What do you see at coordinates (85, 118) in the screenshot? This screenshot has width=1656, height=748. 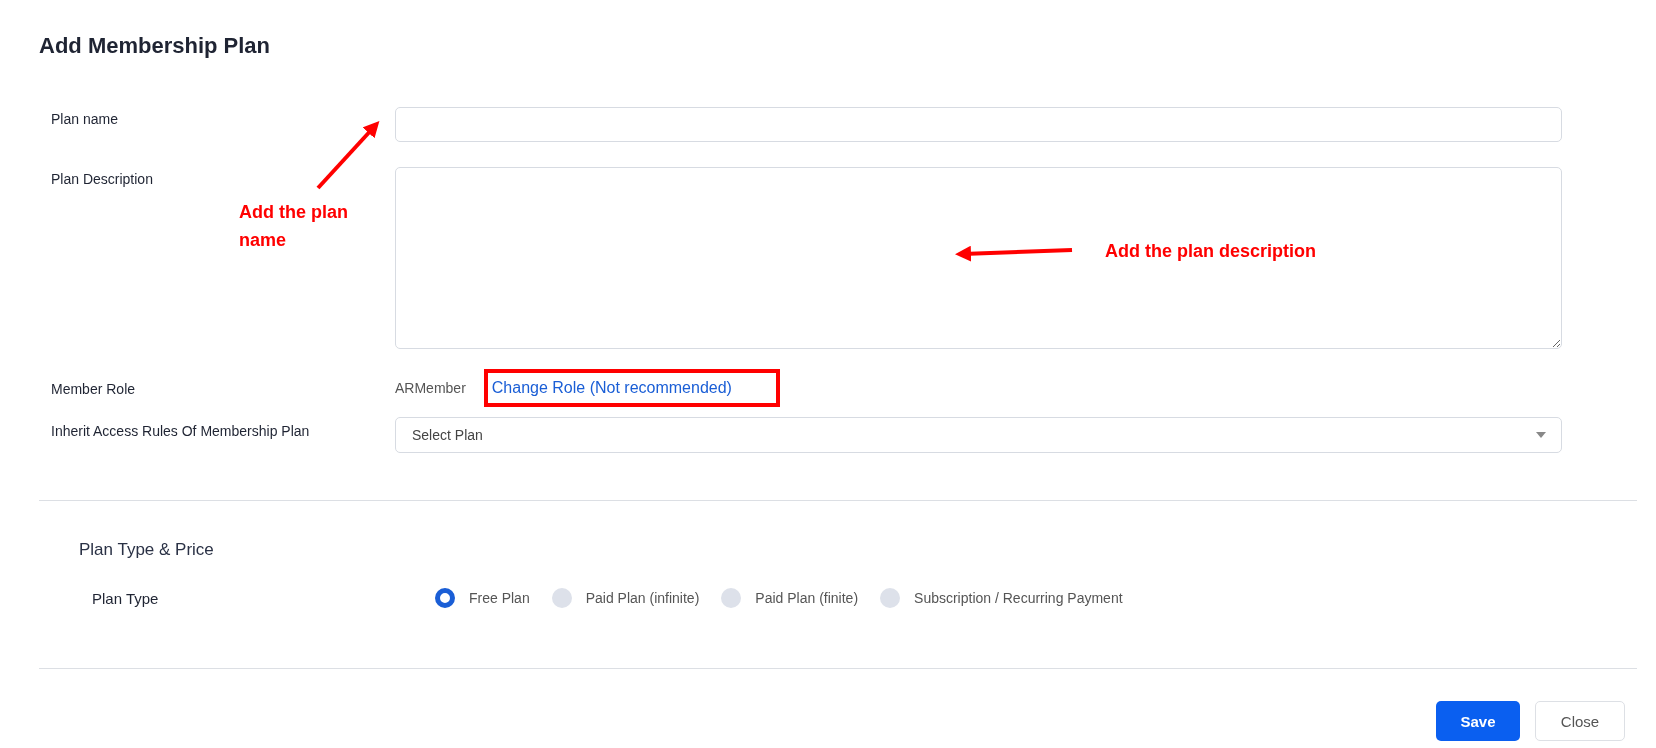 I see `field-label: Plan name` at bounding box center [85, 118].